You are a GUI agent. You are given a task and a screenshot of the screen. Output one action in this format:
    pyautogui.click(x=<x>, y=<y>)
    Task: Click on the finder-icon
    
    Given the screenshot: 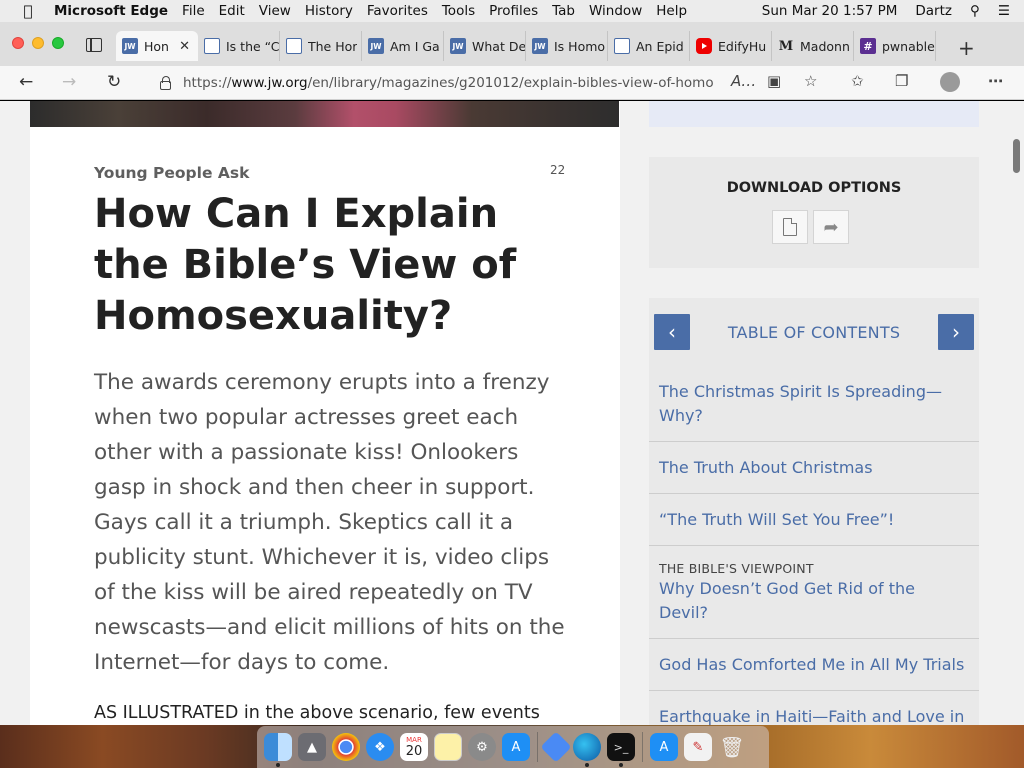 What is the action you would take?
    pyautogui.click(x=278, y=750)
    